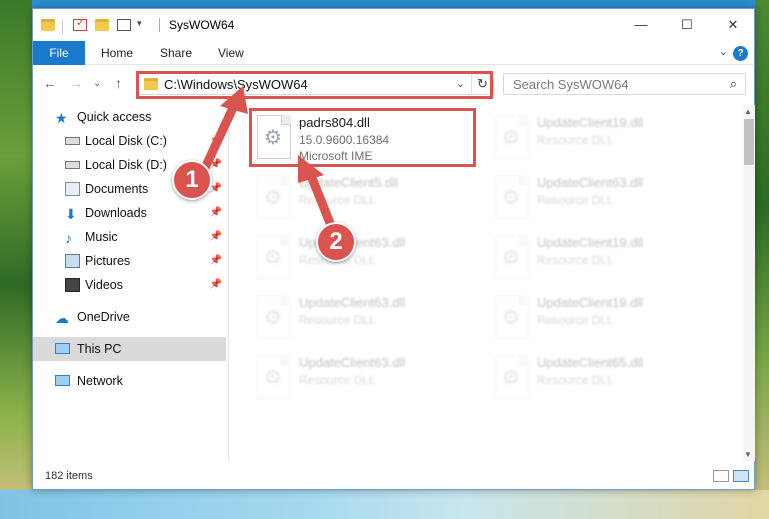  I want to click on arrow-2-head, so click(311, 169).